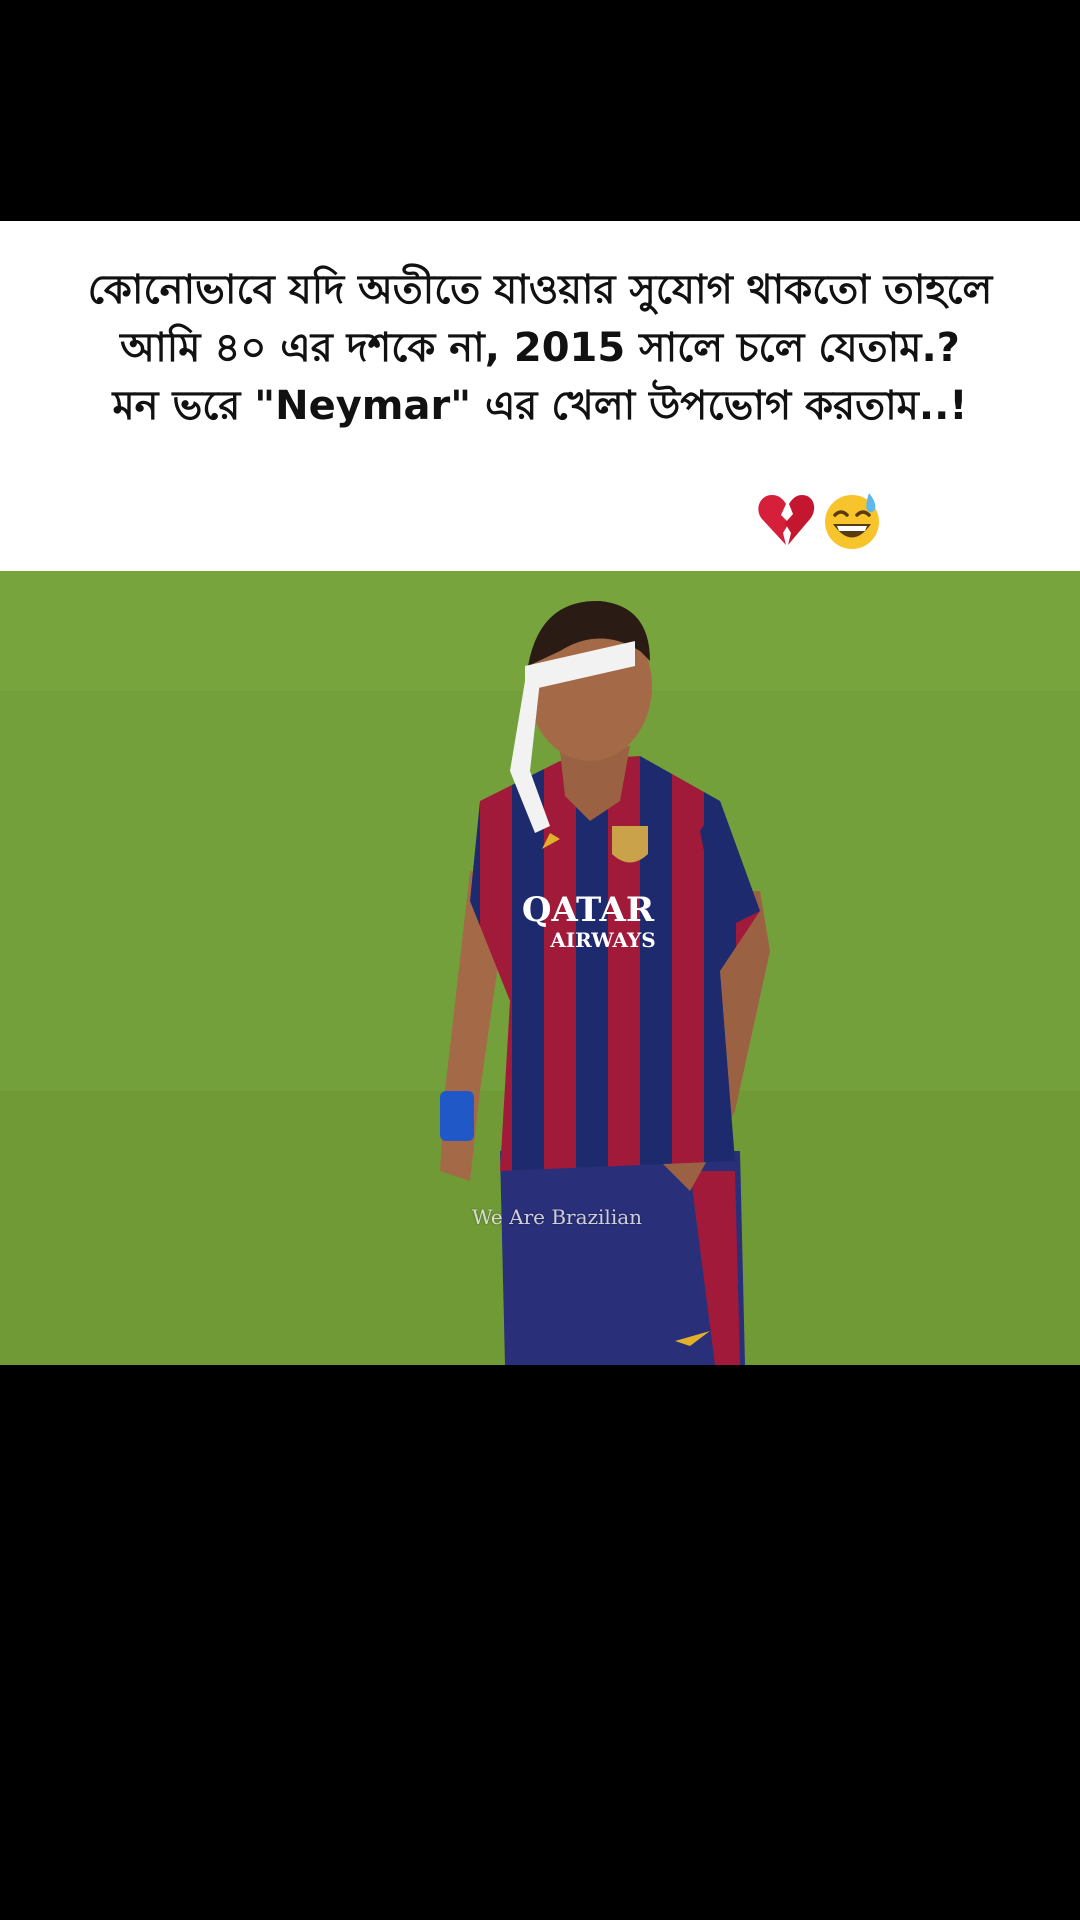 The image size is (1080, 1920). I want to click on caption-line-3: মন ভরে "Neymar" এর খেলা উপভোগ করতাম..!, so click(540, 406).